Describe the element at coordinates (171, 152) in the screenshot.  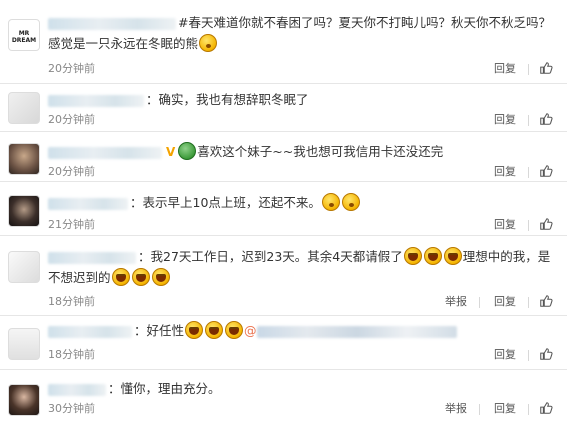
I see `verified-badge: V` at that location.